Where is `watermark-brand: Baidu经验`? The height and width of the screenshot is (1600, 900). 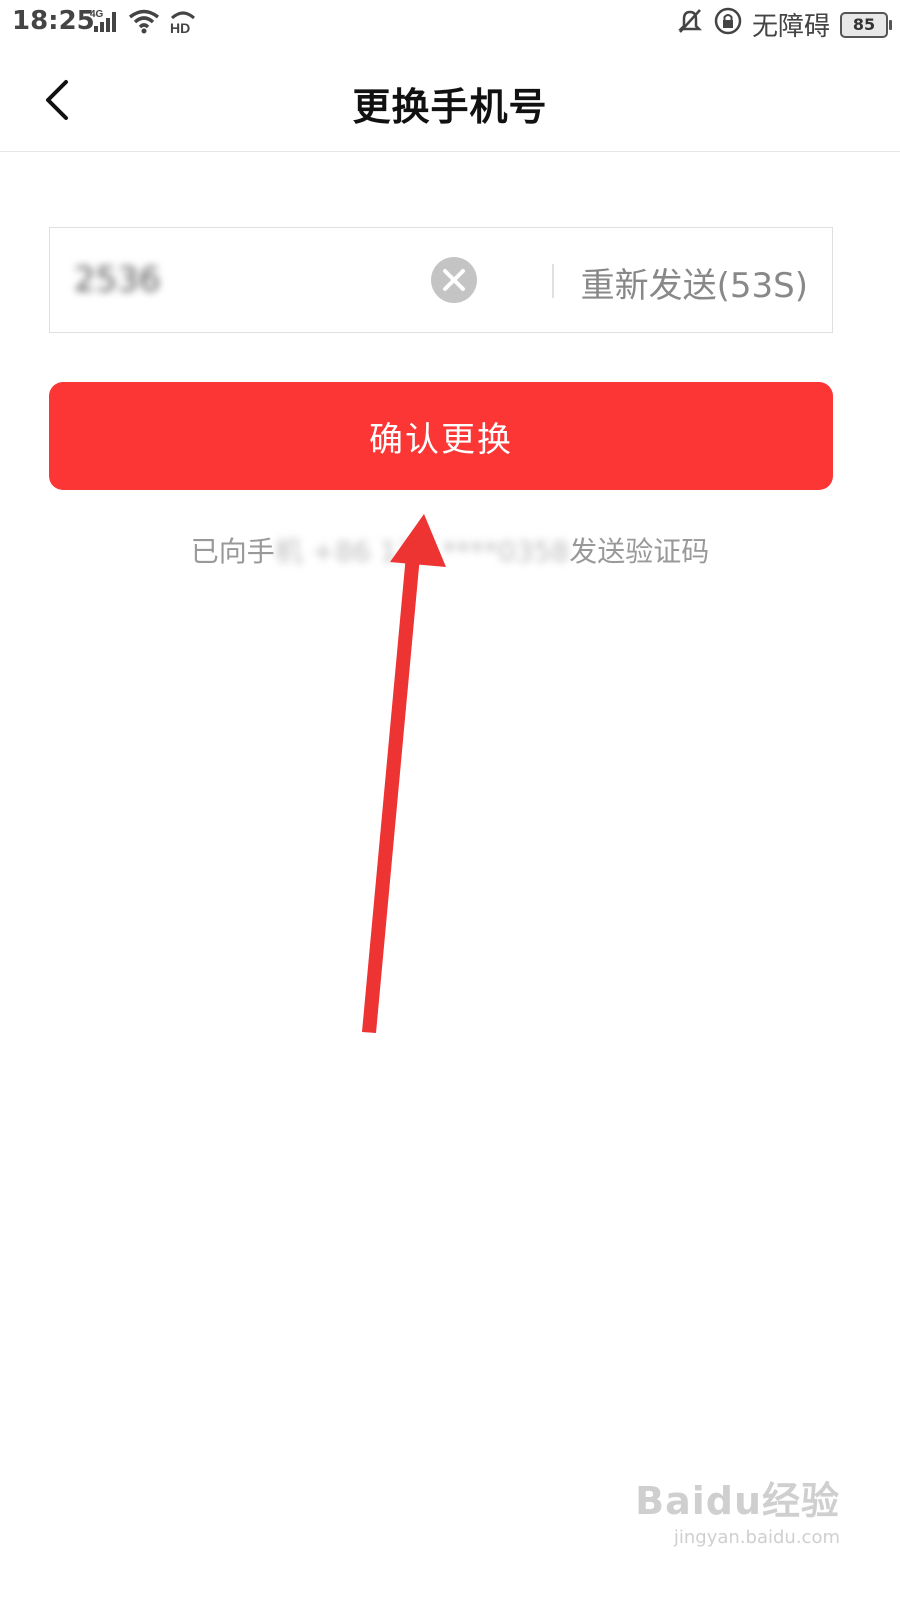 watermark-brand: Baidu经验 is located at coordinates (737, 1501).